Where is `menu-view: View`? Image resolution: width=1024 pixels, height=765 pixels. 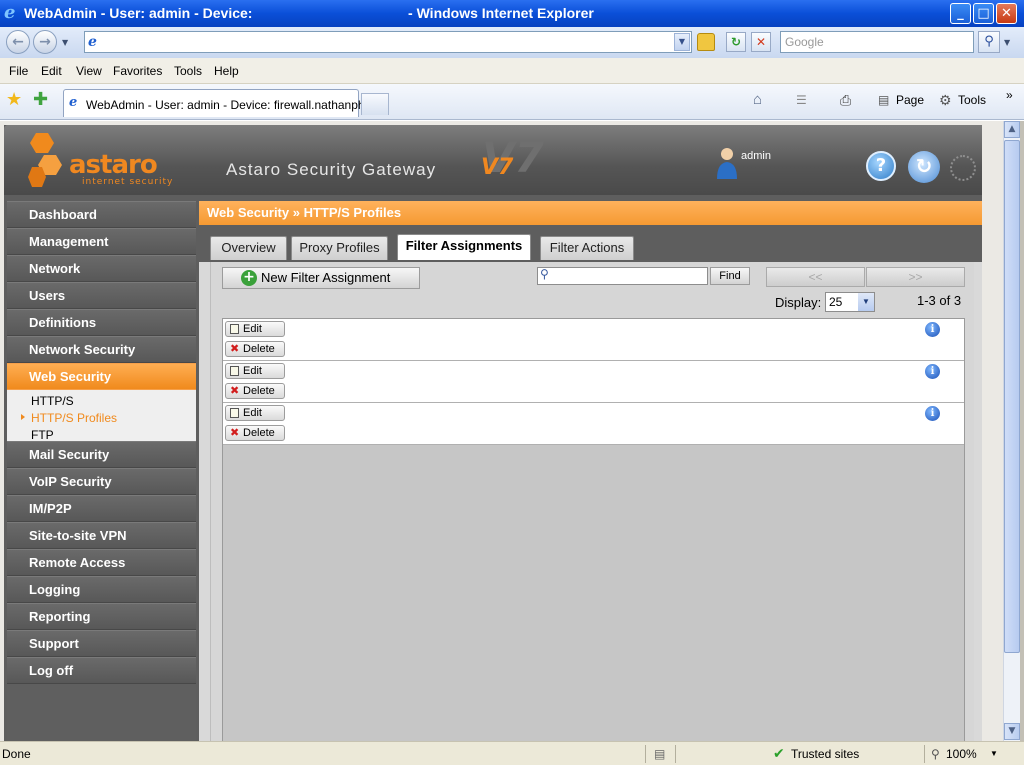 menu-view: View is located at coordinates (89, 71).